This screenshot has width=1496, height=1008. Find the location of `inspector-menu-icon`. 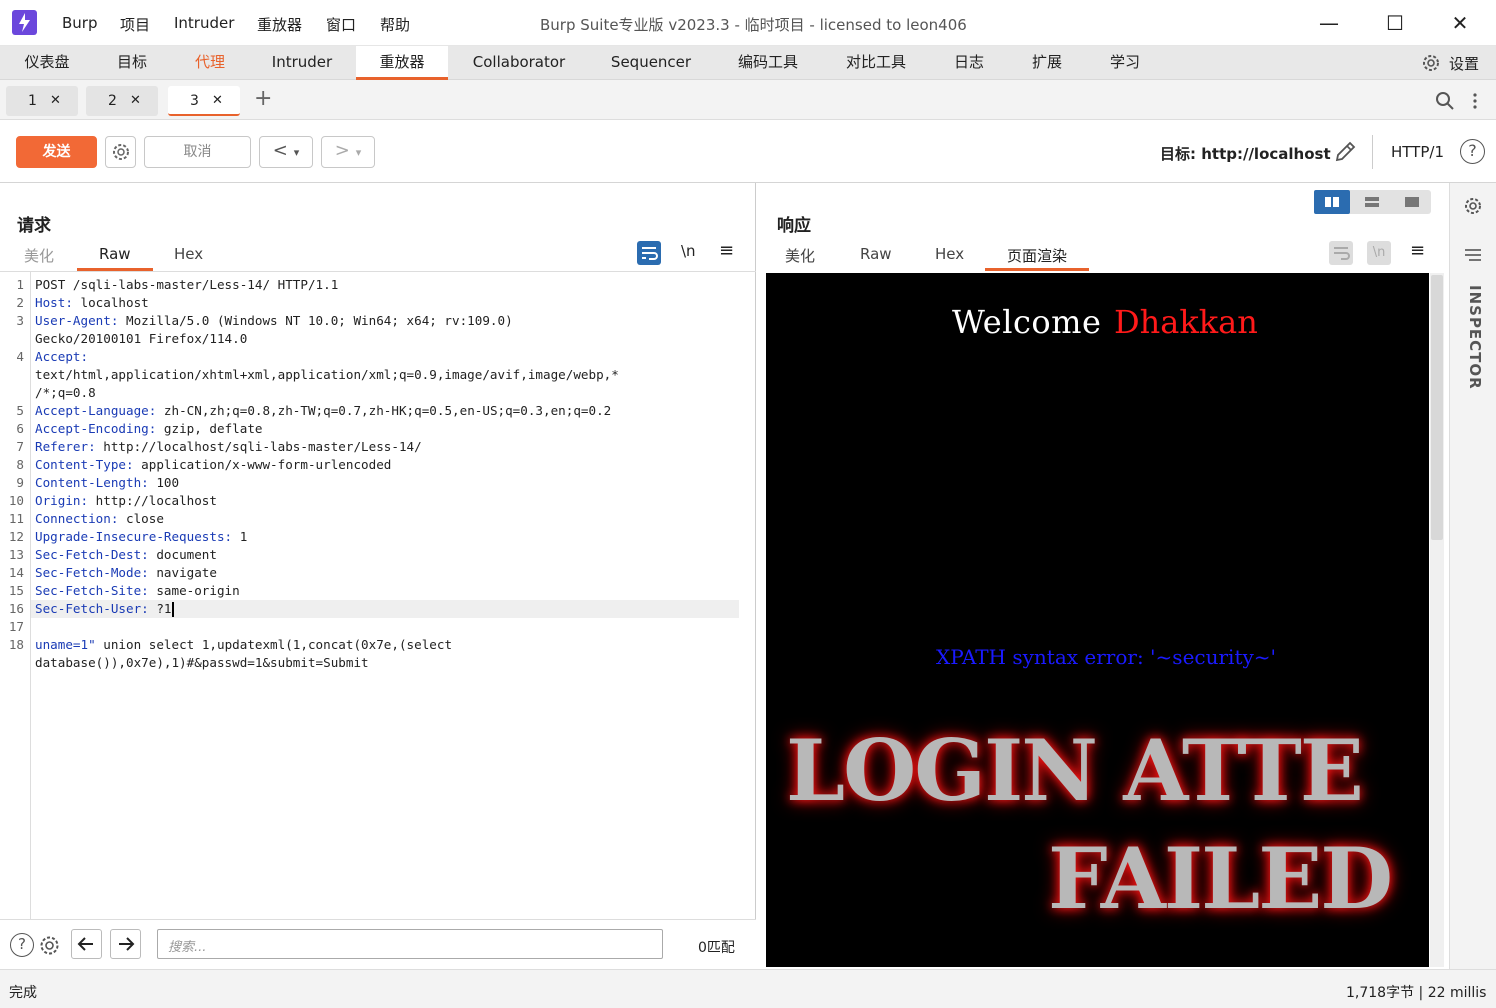

inspector-menu-icon is located at coordinates (1473, 256).